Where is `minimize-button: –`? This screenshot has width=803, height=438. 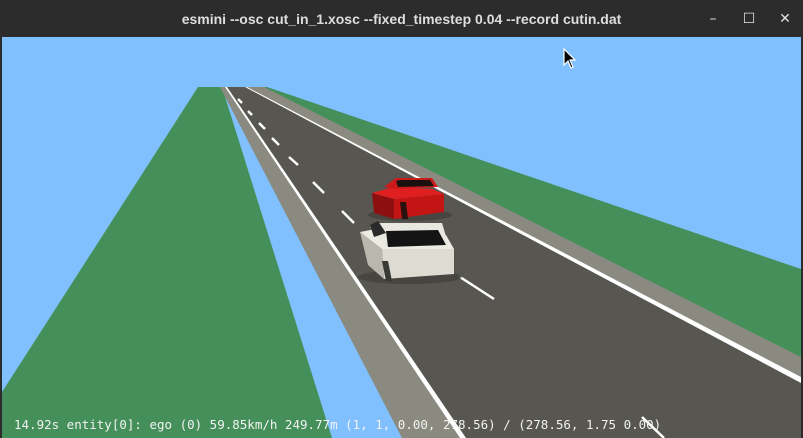
minimize-button: – is located at coordinates (713, 18).